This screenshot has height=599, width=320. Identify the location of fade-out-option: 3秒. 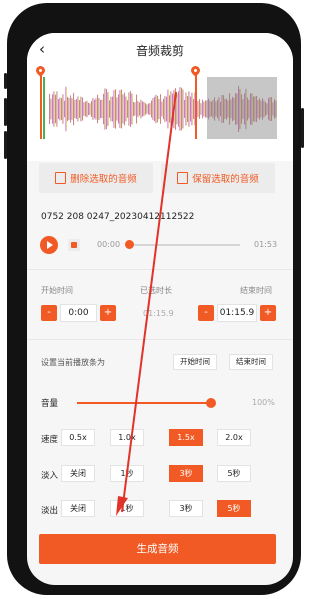
(186, 508).